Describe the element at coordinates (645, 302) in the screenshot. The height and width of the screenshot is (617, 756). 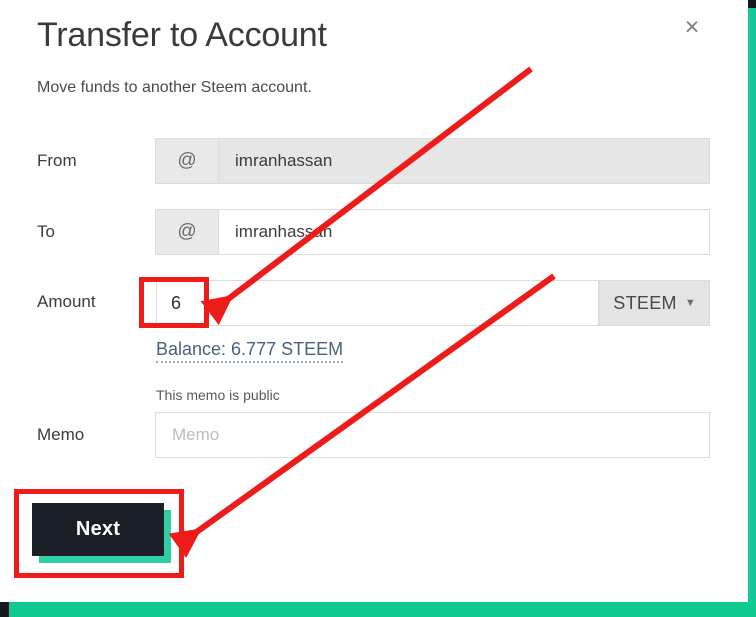
I see `currency-select-value: STEEM` at that location.